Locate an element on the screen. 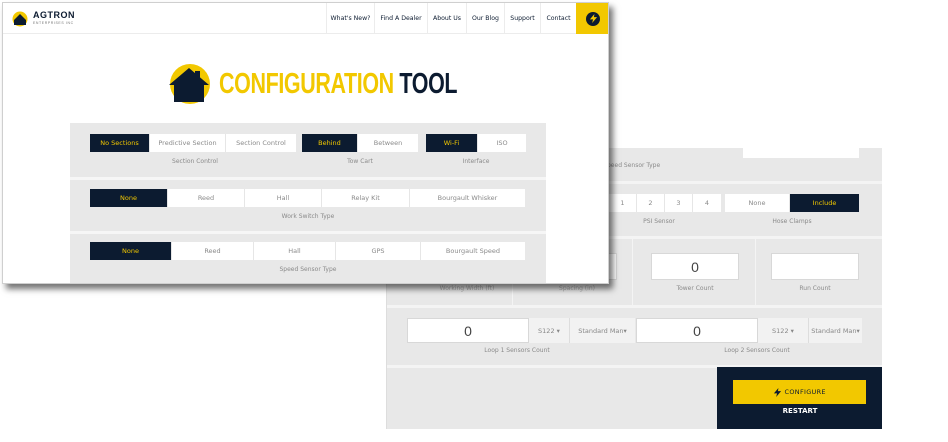  run-count-input is located at coordinates (815, 266).